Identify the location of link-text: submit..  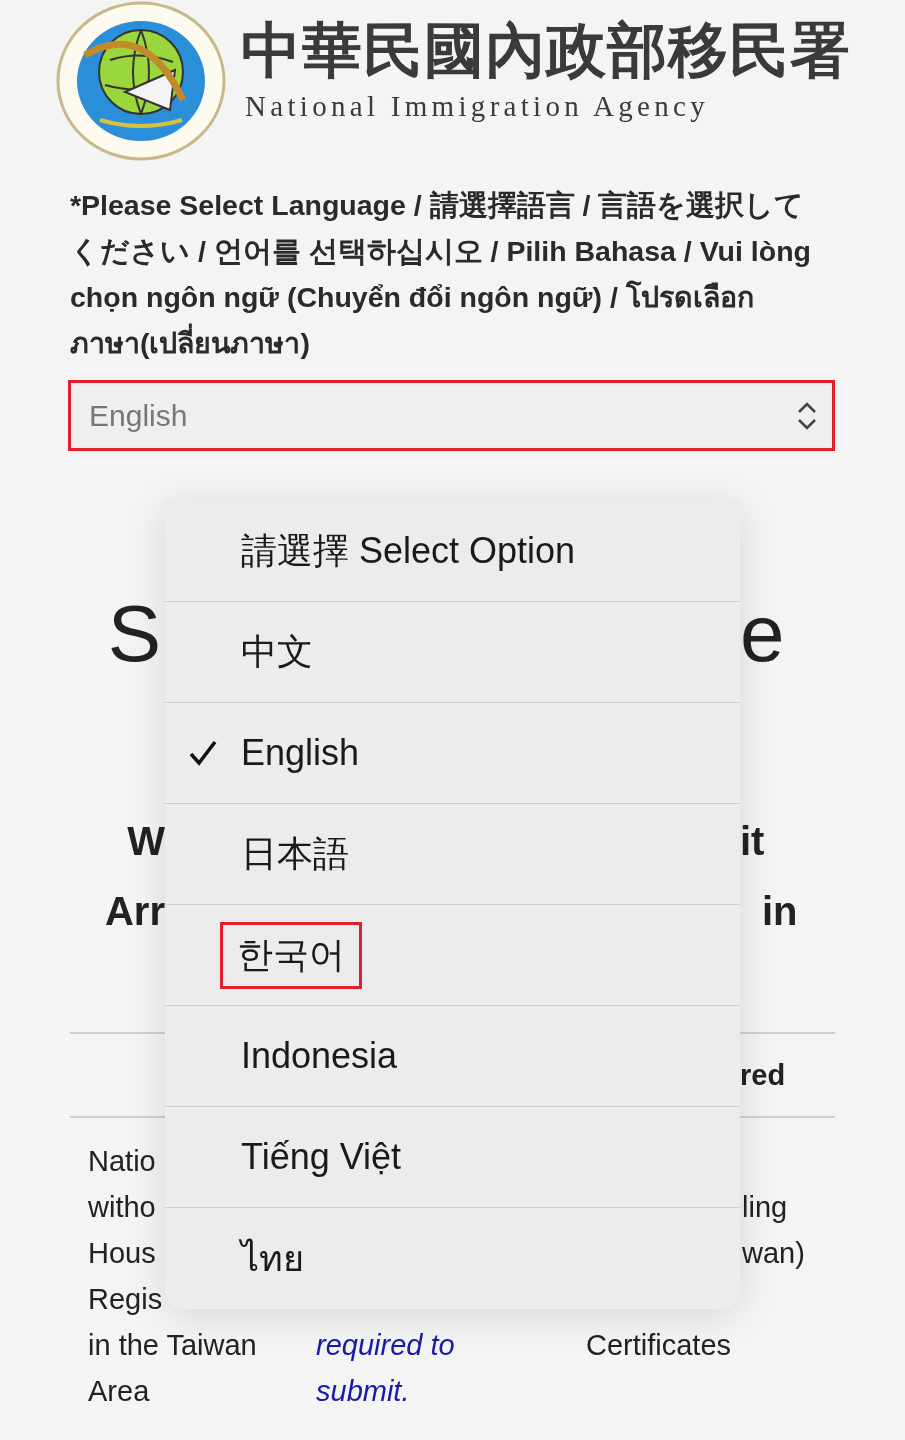
(363, 1391).